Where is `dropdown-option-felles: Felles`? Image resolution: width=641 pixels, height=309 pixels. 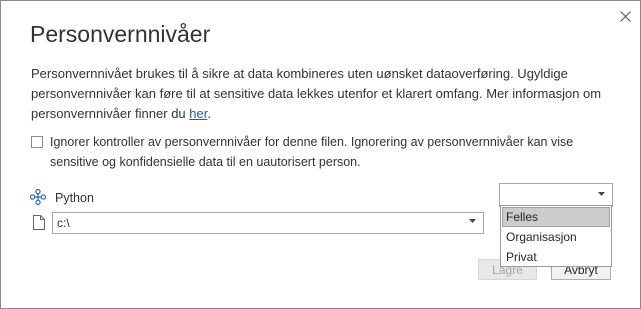
dropdown-option-felles: Felles is located at coordinates (556, 217).